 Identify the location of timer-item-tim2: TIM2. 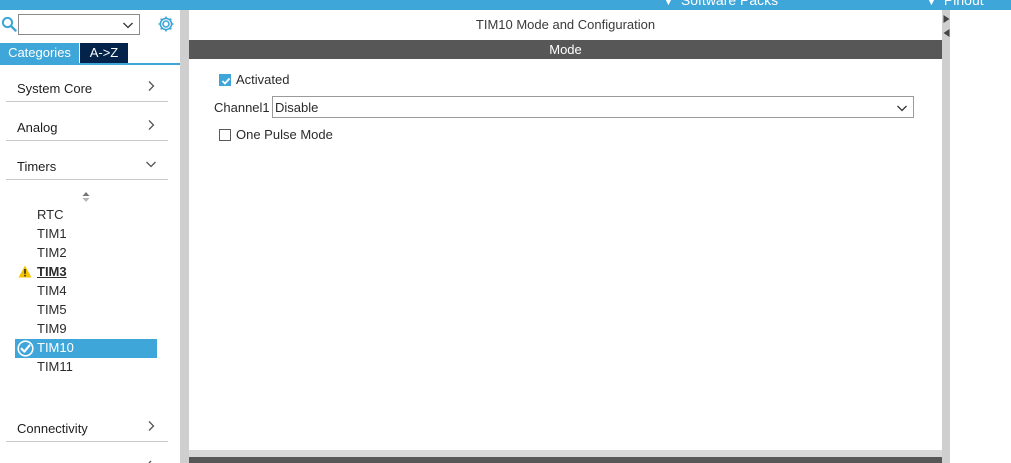
(52, 252).